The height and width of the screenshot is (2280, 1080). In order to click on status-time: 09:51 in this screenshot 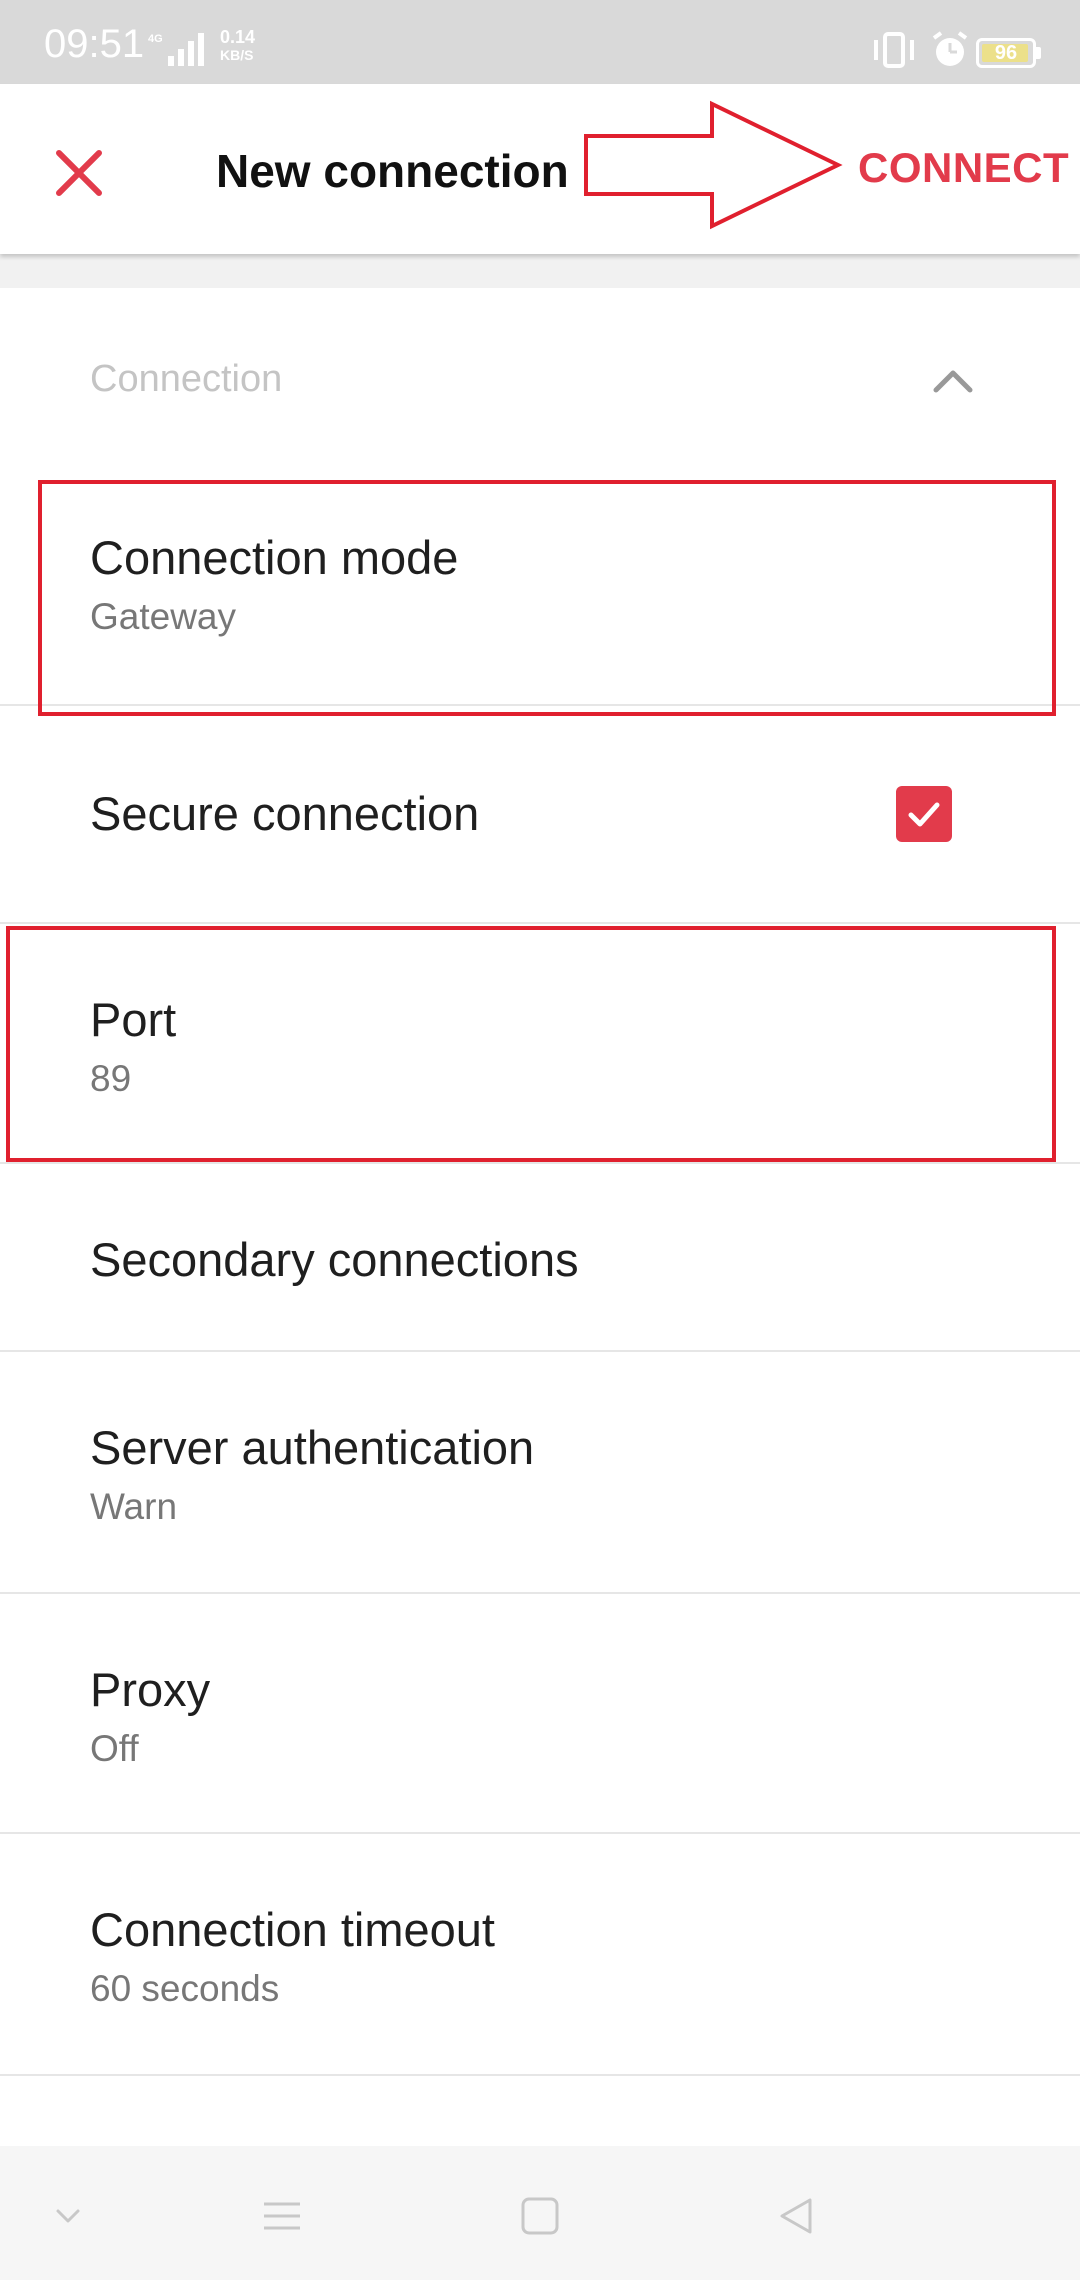, I will do `click(94, 44)`.